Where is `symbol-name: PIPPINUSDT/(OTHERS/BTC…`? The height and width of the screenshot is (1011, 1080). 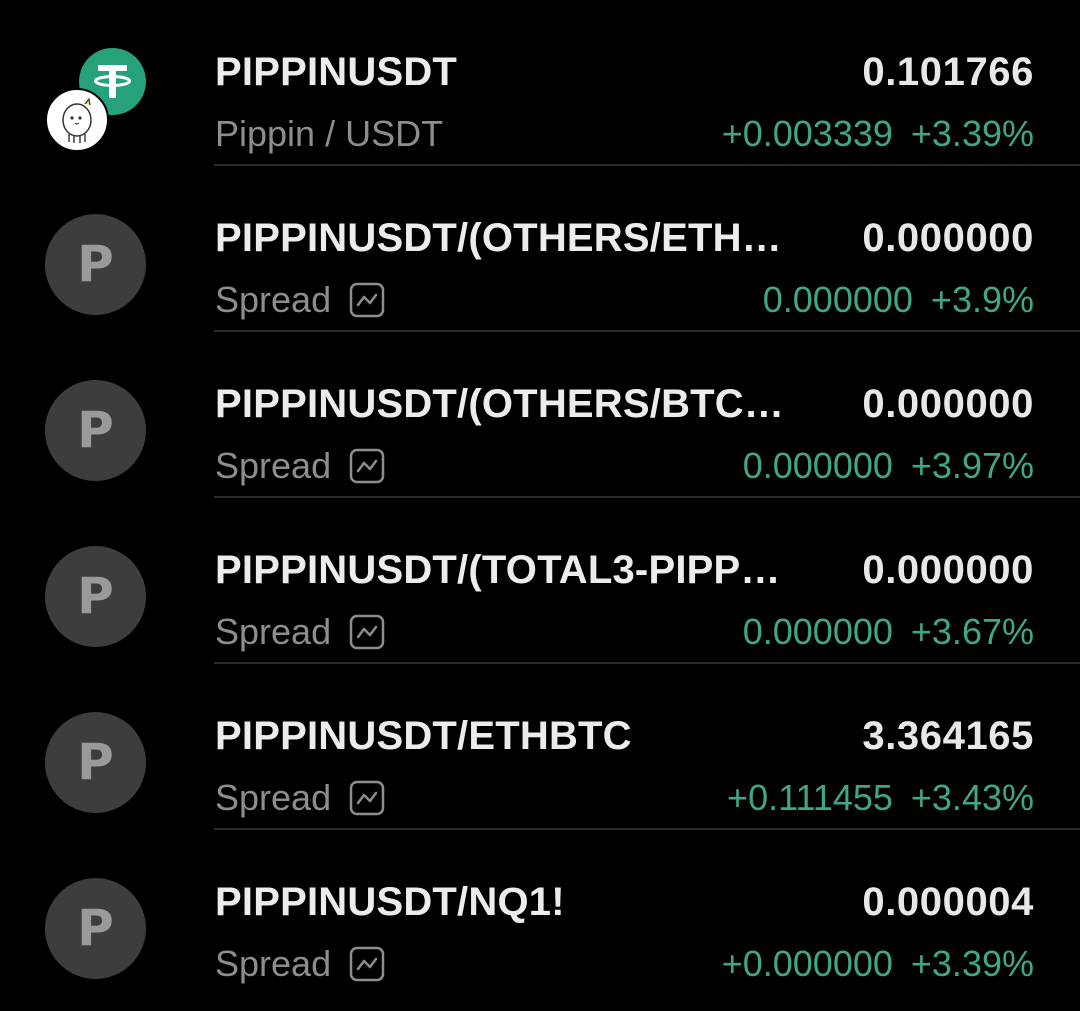
symbol-name: PIPPINUSDT/(OTHERS/BTC… is located at coordinates (500, 404).